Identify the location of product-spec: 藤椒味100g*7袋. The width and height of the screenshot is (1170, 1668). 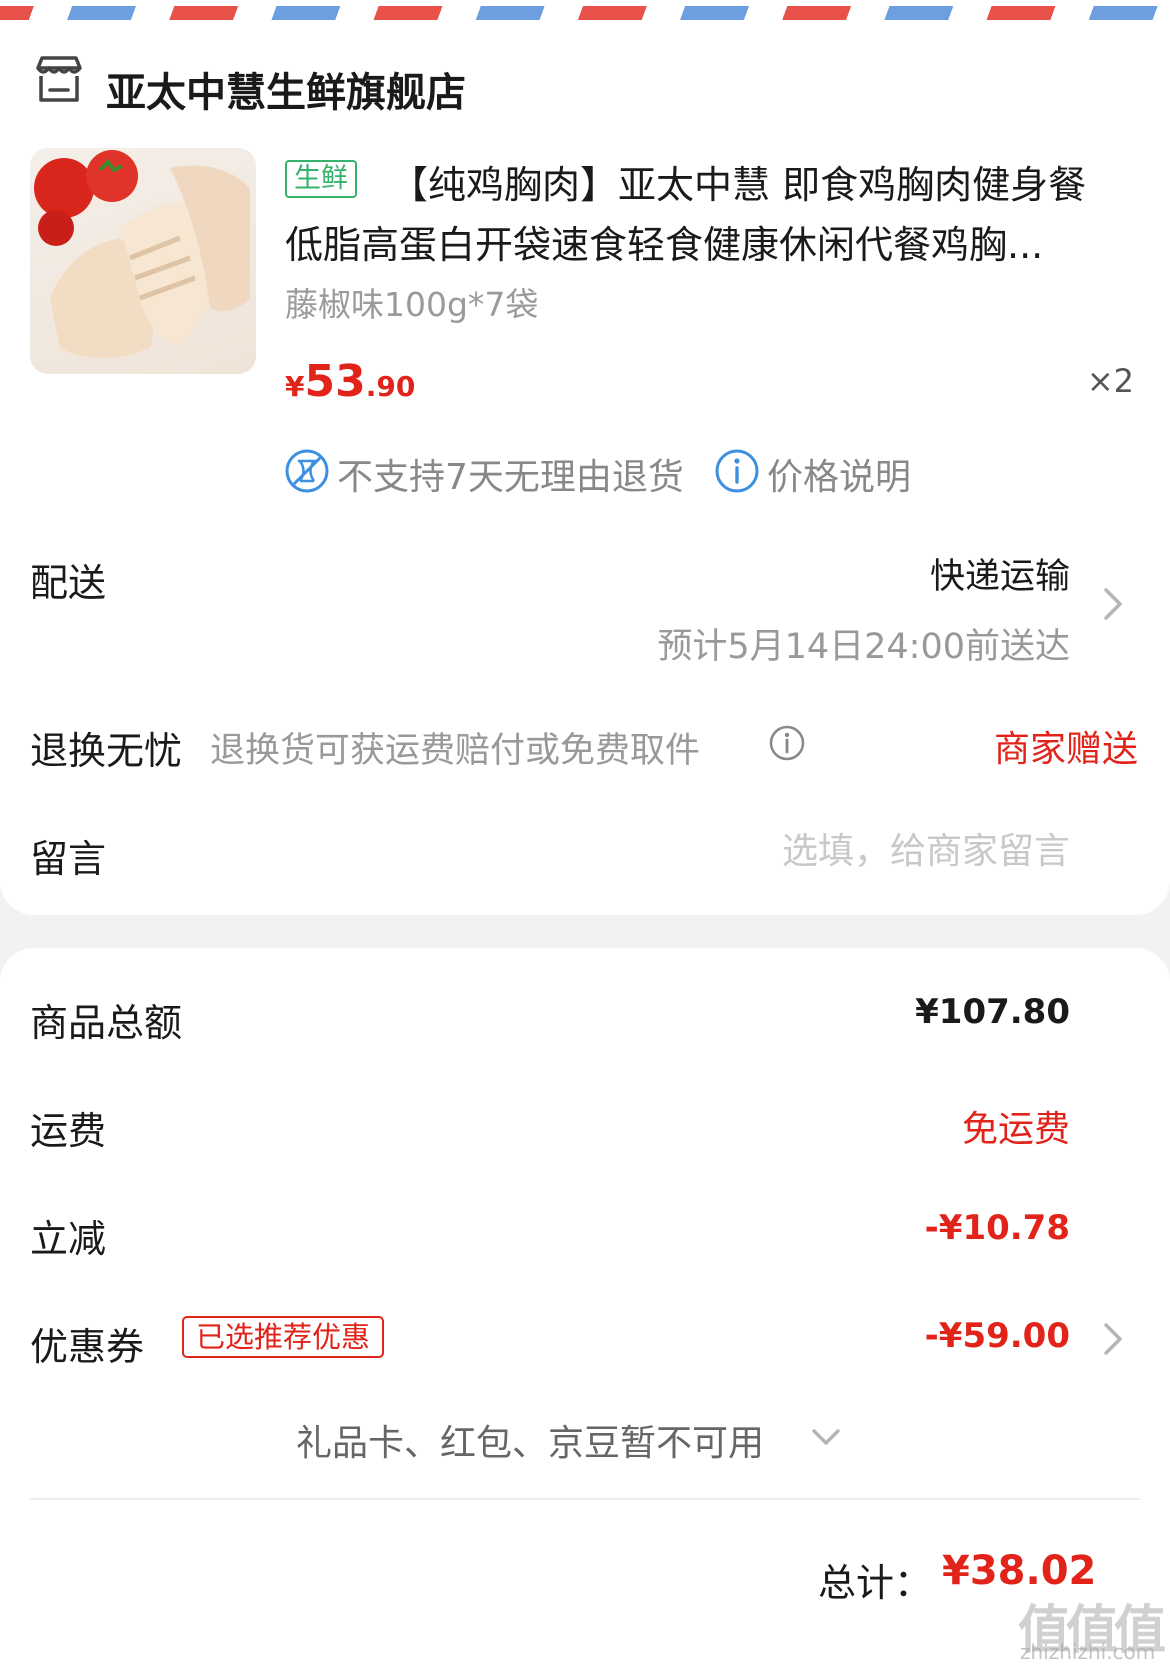
(412, 304).